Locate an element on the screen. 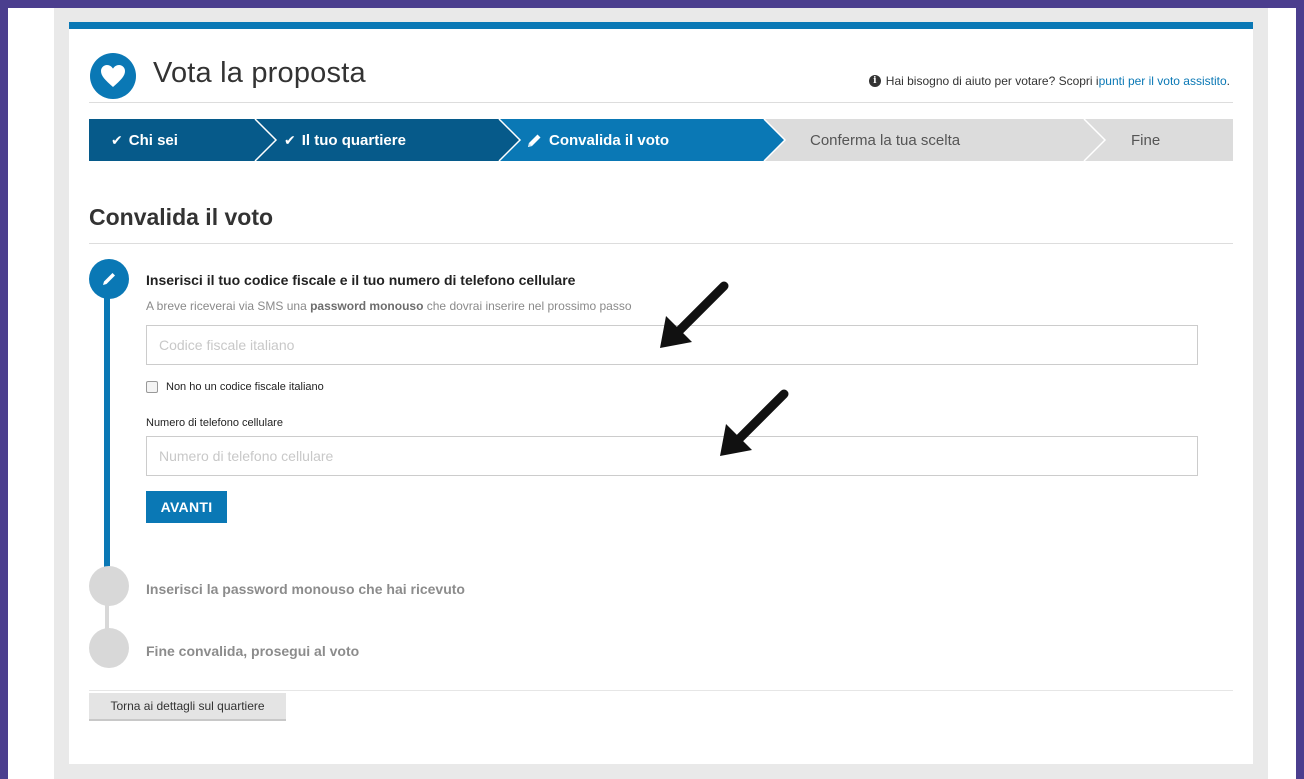  step-conferma-la-tua-scelta: Conferma la tua scelta is located at coordinates (885, 140).